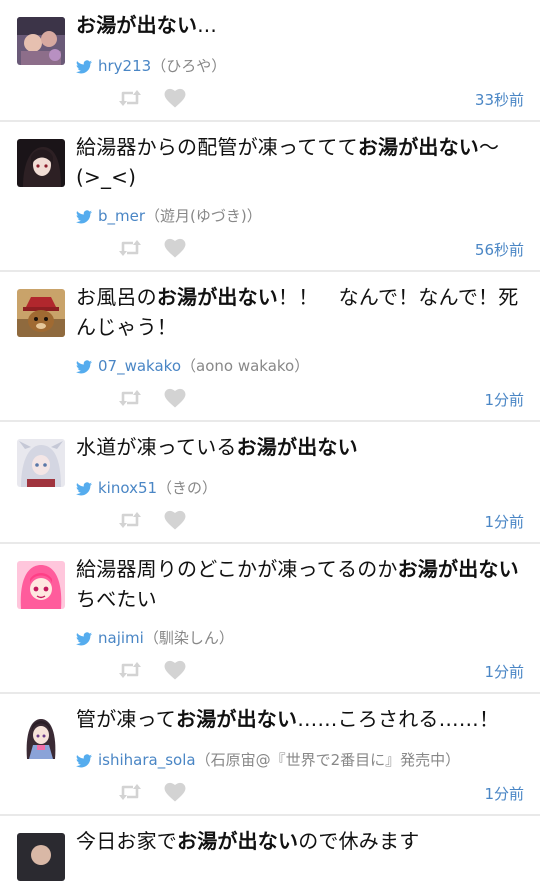 This screenshot has height=881, width=540. I want to click on tweet-text: 管が凍ってお湯が出ない……ころされる……！, so click(288, 719).